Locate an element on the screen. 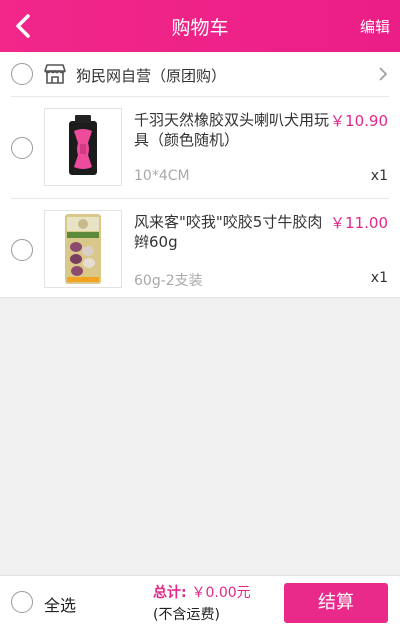  select-all-radio is located at coordinates (22, 602).